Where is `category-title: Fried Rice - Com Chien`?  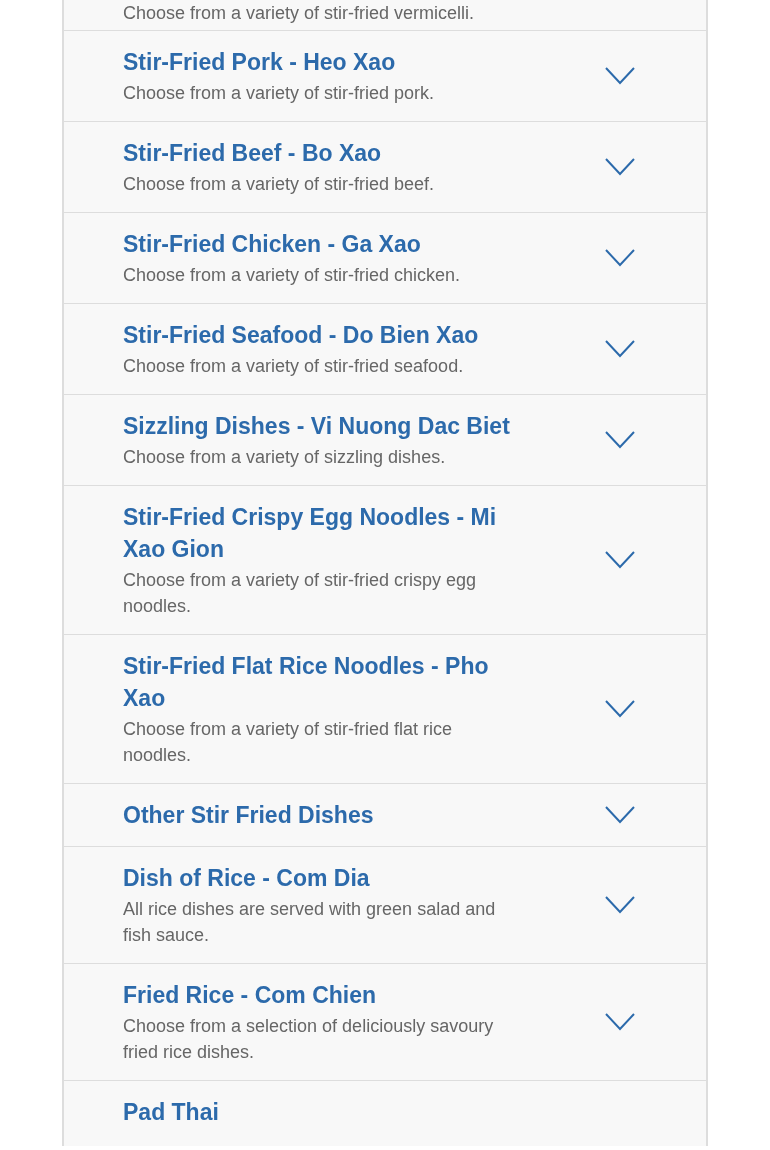
category-title: Fried Rice - Com Chien is located at coordinates (323, 995).